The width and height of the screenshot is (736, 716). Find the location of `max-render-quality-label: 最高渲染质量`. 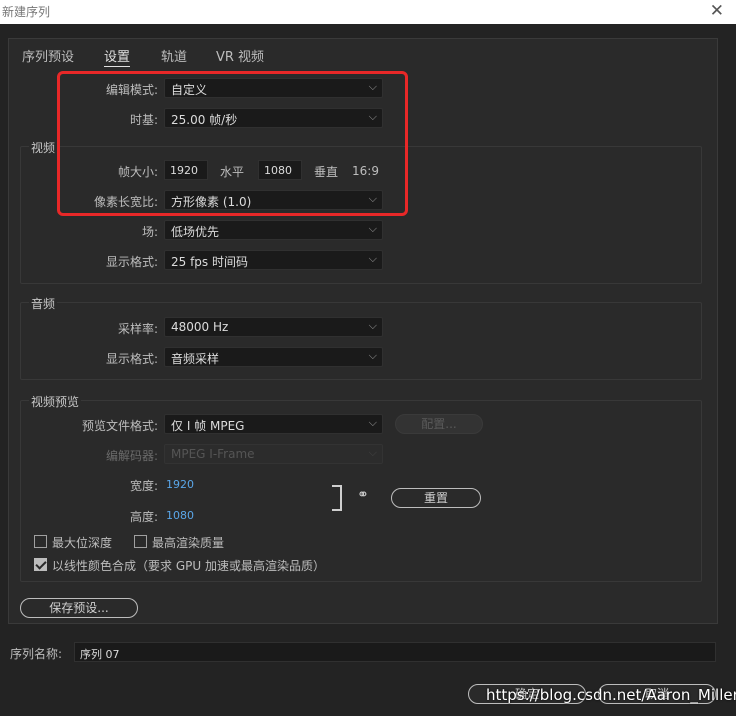

max-render-quality-label: 最高渲染质量 is located at coordinates (188, 543).